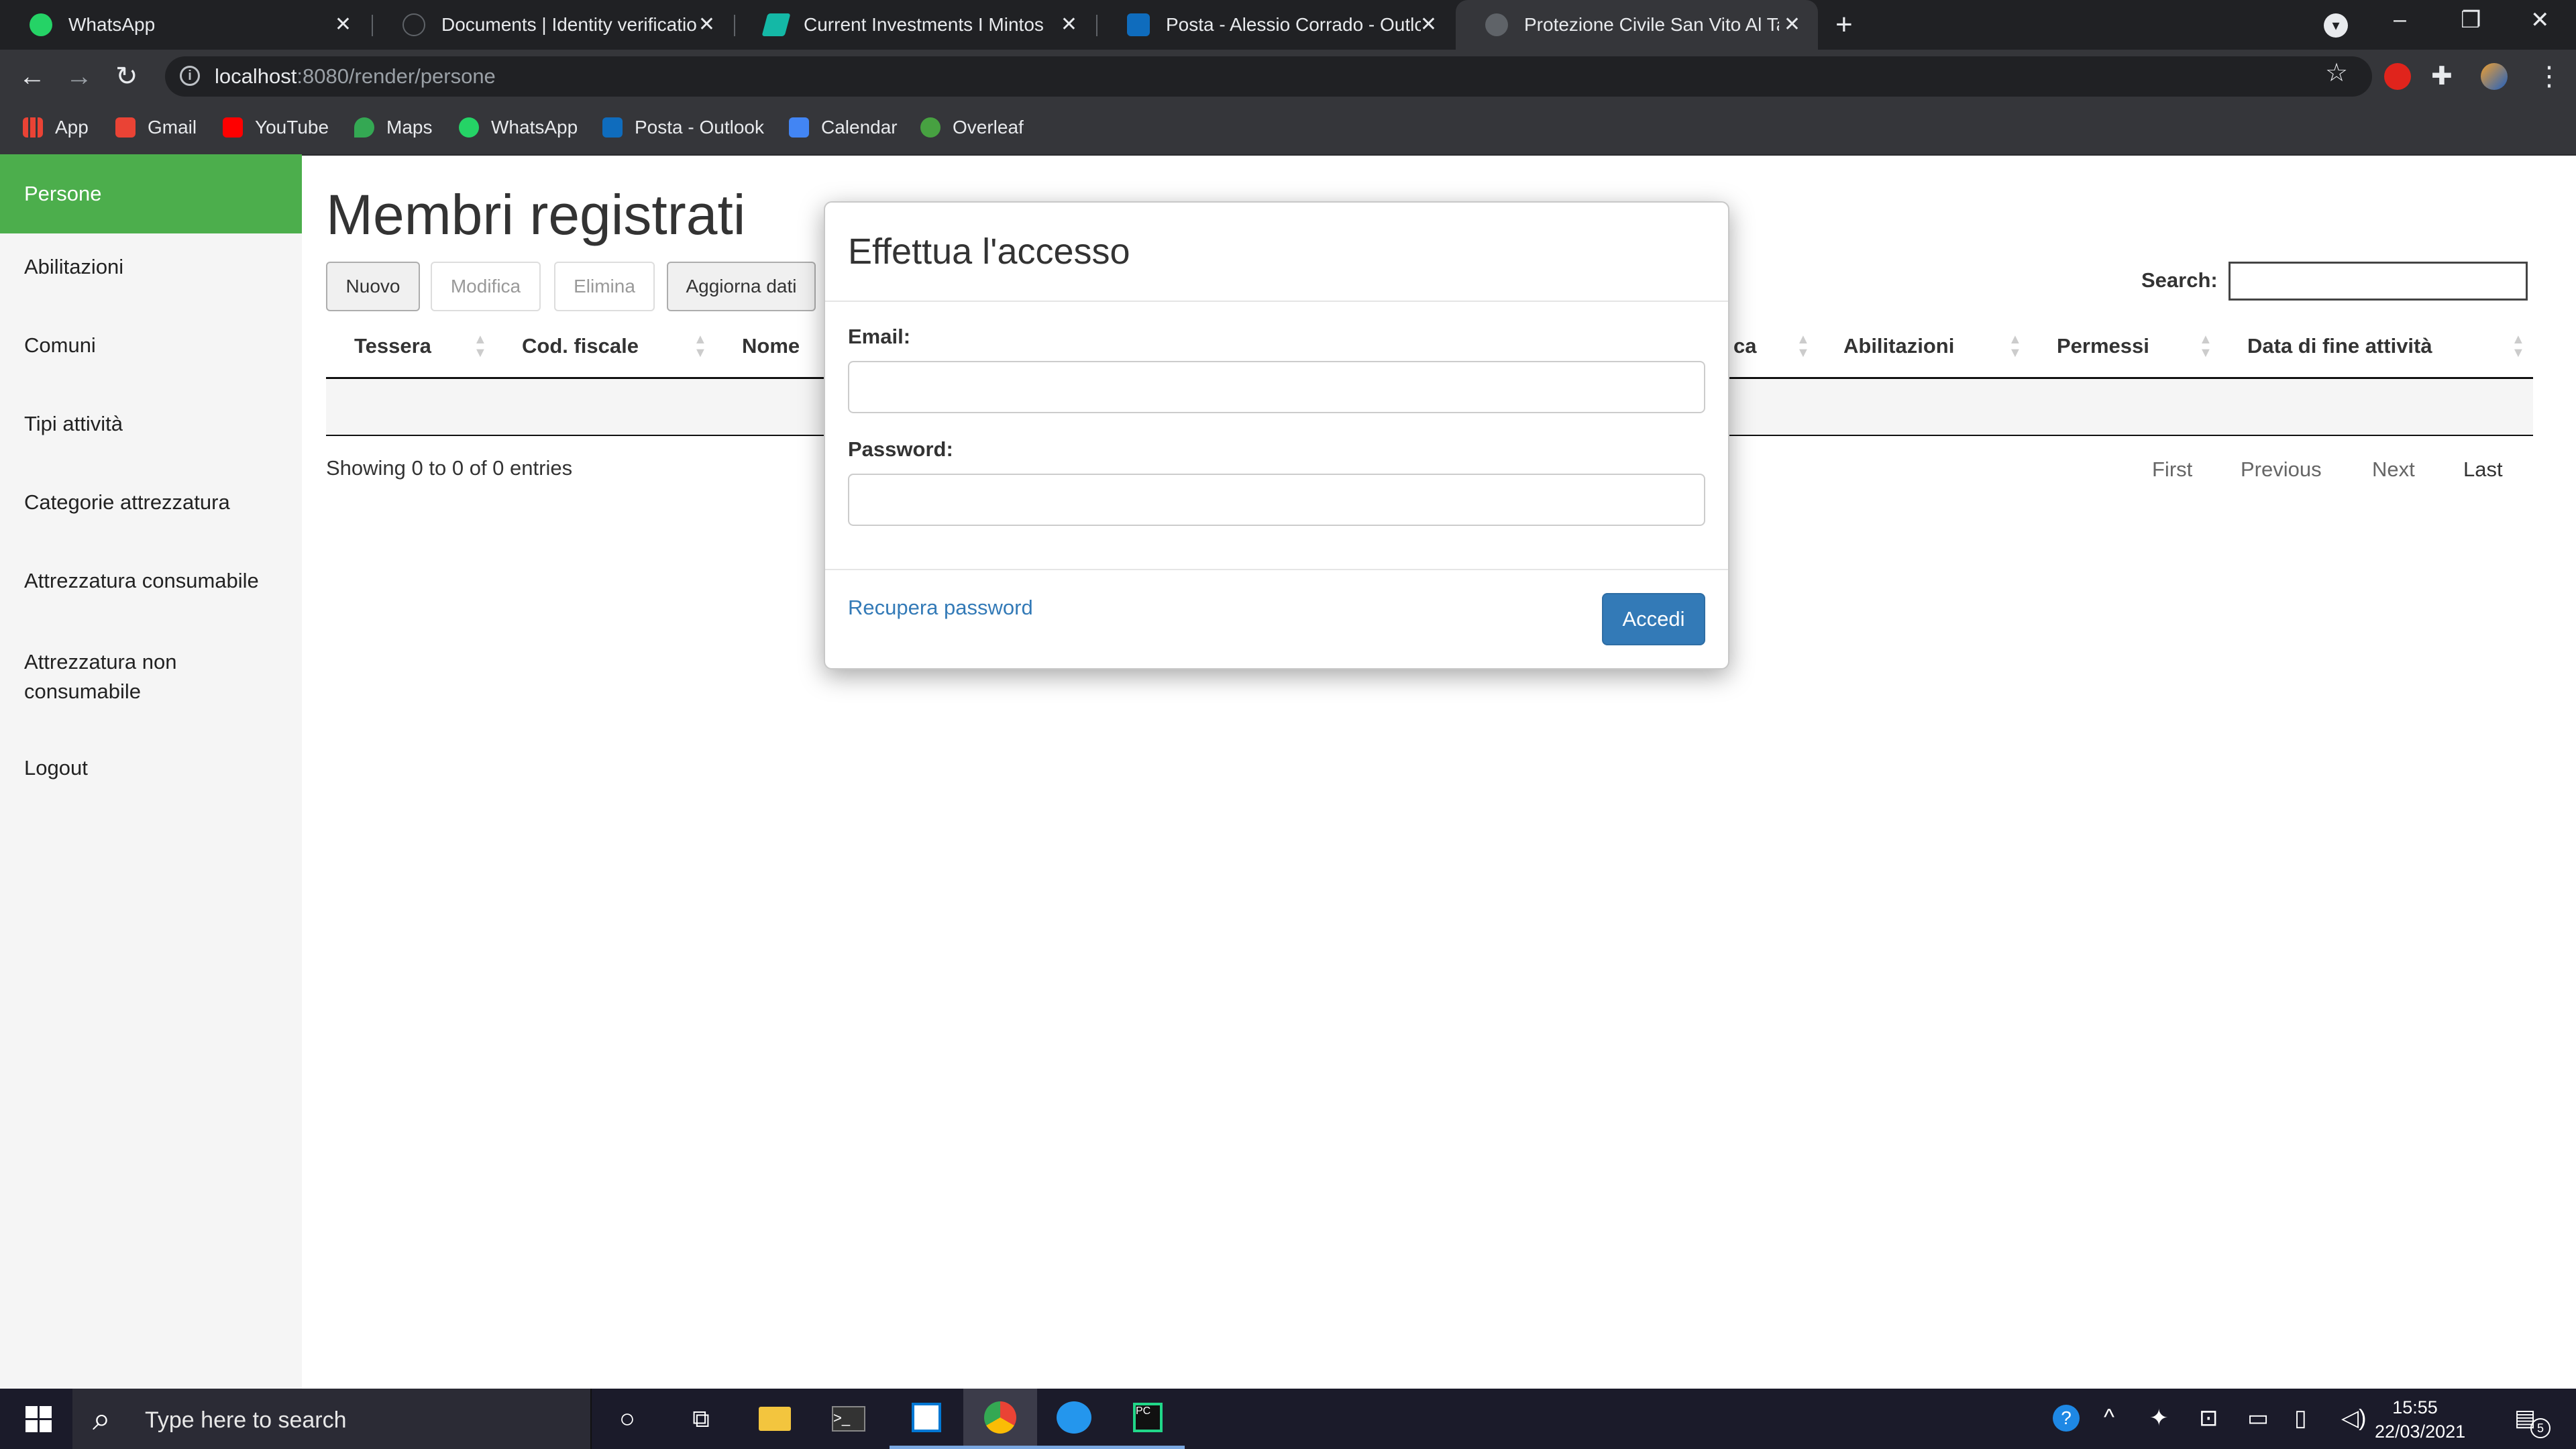  Describe the element at coordinates (1276, 569) in the screenshot. I see `modal-footer-divider` at that location.